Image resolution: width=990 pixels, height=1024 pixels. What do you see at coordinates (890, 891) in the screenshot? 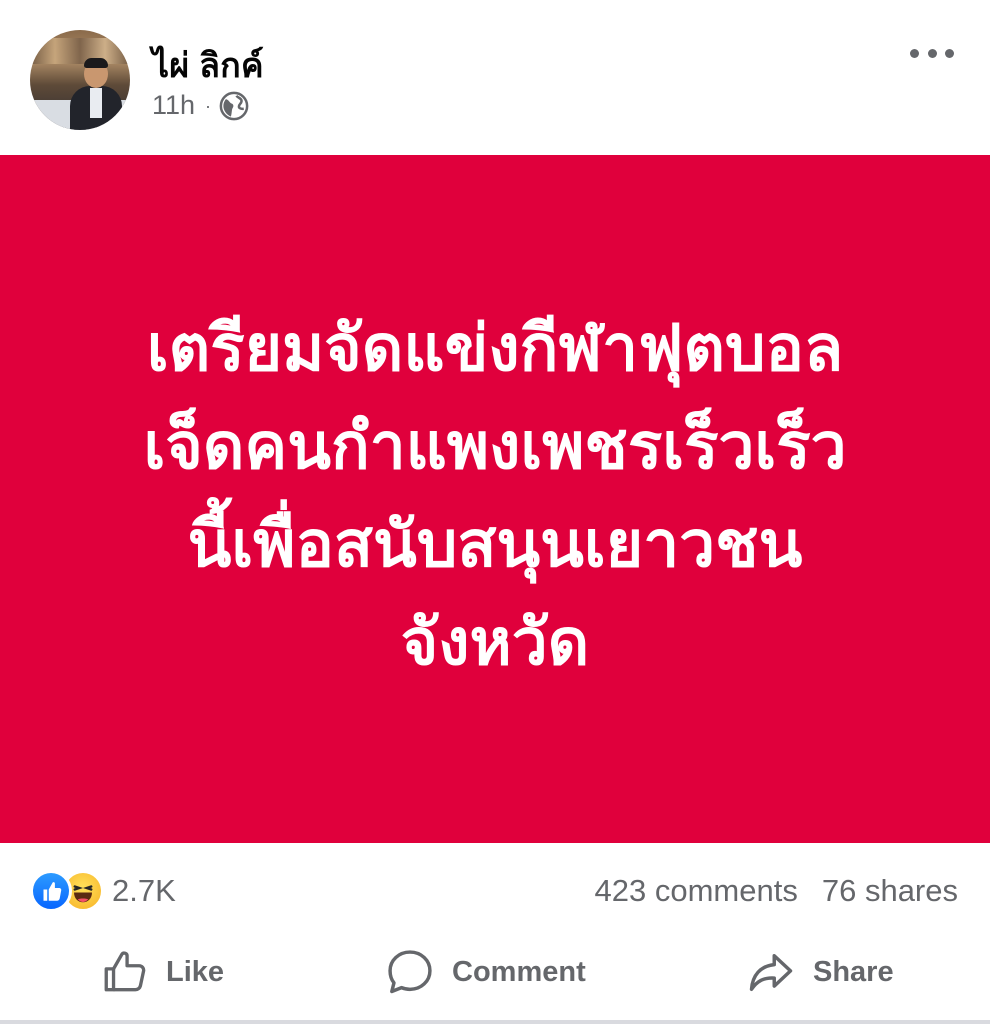
I see `shares-count-link: 76 shares` at bounding box center [890, 891].